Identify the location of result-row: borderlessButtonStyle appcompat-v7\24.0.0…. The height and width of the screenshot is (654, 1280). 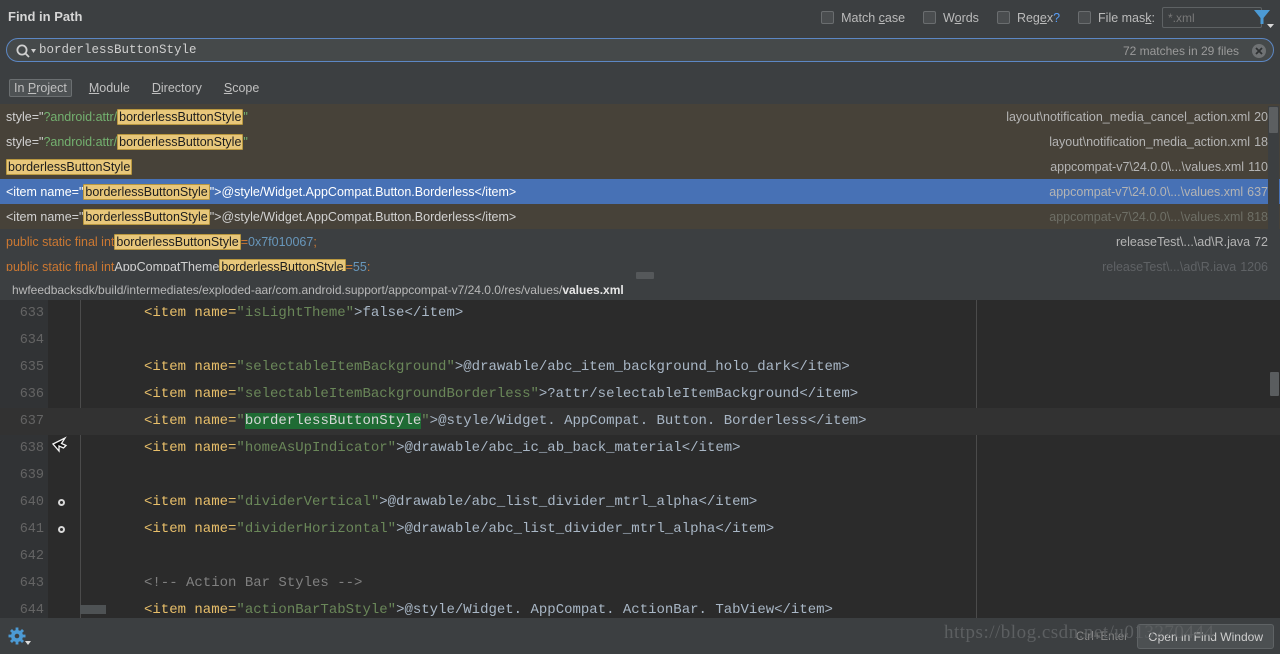
(640, 166).